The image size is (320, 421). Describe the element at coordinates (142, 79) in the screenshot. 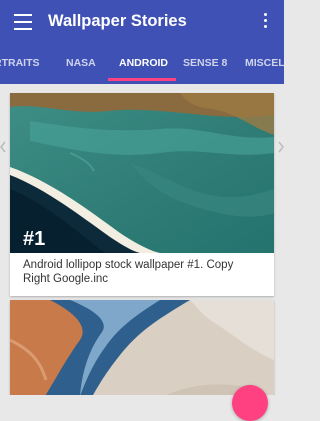

I see `tab-indicator` at that location.